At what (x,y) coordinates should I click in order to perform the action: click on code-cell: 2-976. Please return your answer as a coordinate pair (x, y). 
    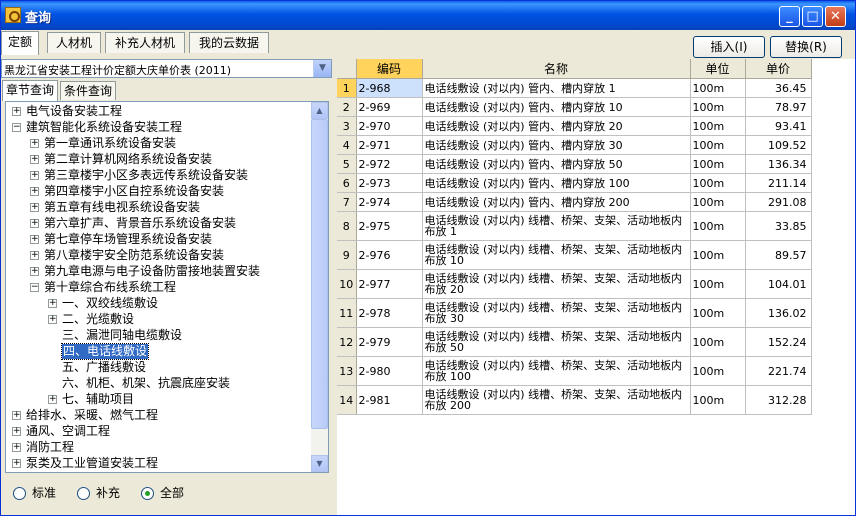
    Looking at the image, I should click on (389, 255).